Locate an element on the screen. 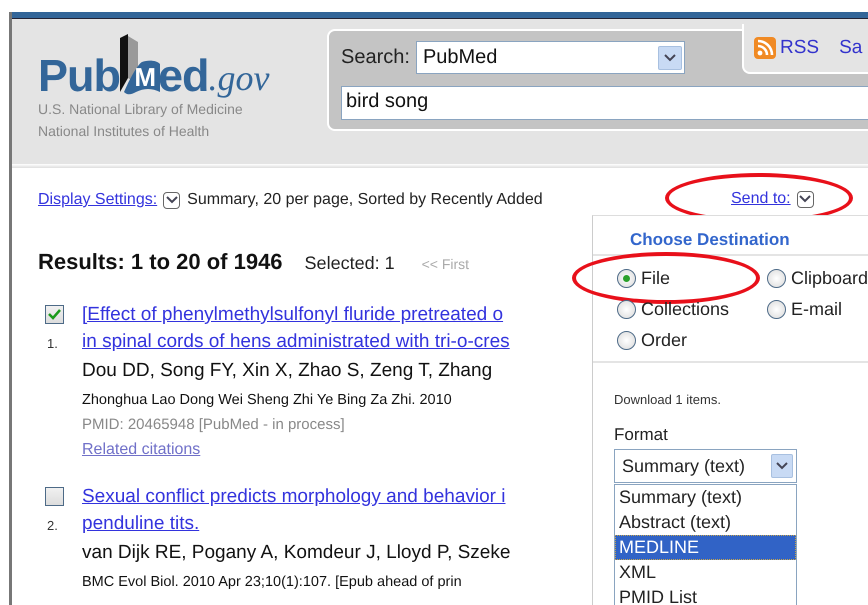 The image size is (868, 605). display-settings-link: Display Settings: is located at coordinates (98, 200).